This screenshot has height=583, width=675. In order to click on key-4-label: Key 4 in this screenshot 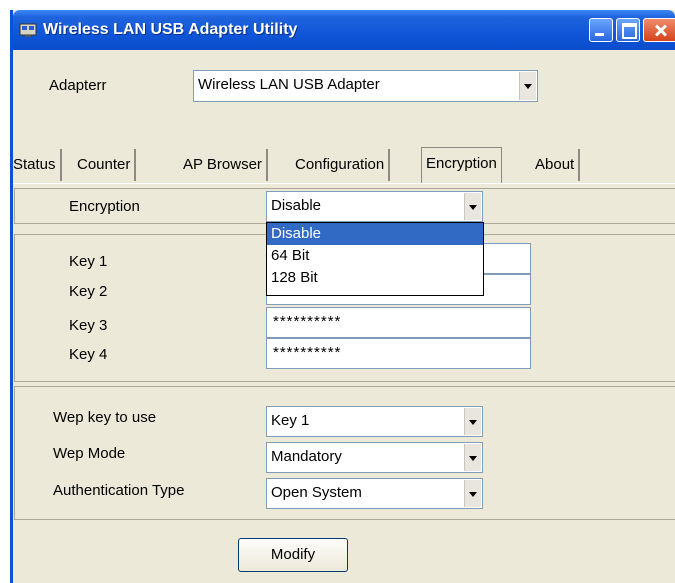, I will do `click(88, 354)`.